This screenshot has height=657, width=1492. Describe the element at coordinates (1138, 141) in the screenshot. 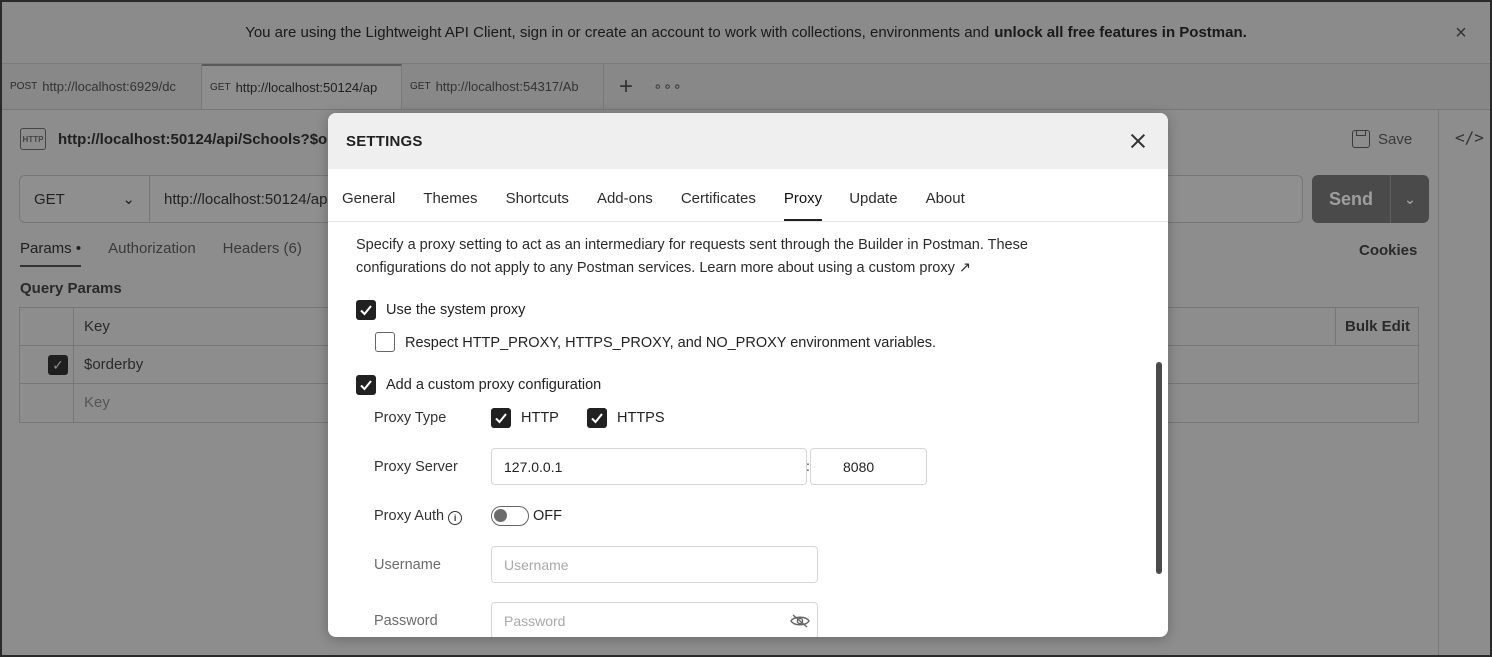

I see `close-icon` at that location.